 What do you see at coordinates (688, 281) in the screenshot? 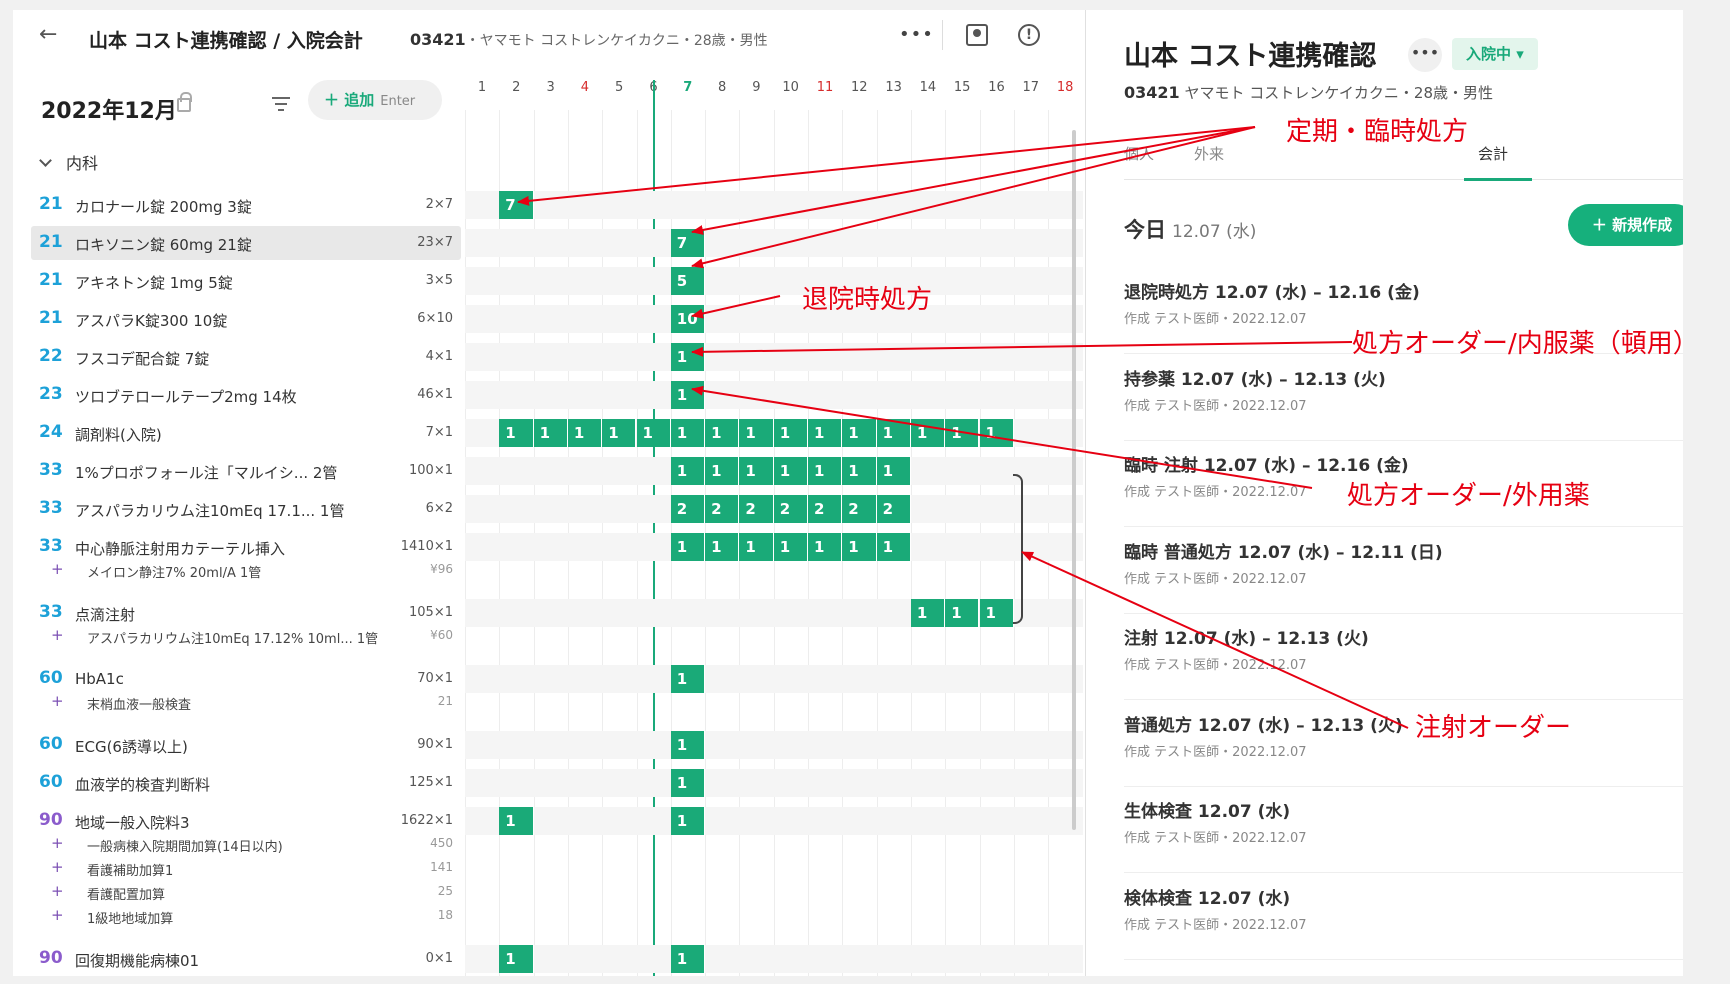
I see `schedule-cell: 5` at bounding box center [688, 281].